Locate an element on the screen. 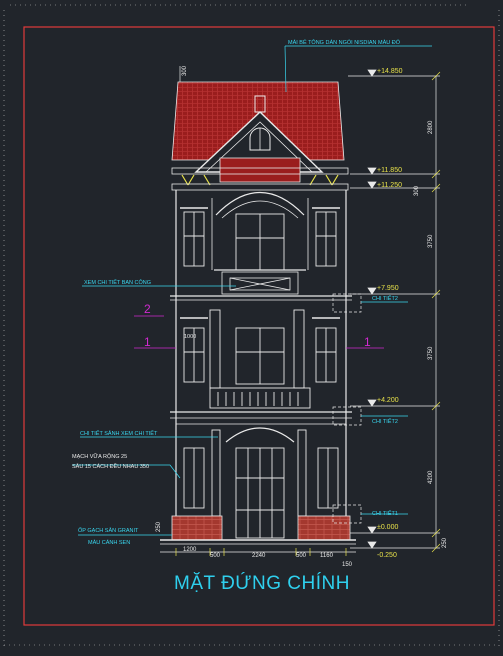 The image size is (503, 656). second-floor is located at coordinates (260, 359).